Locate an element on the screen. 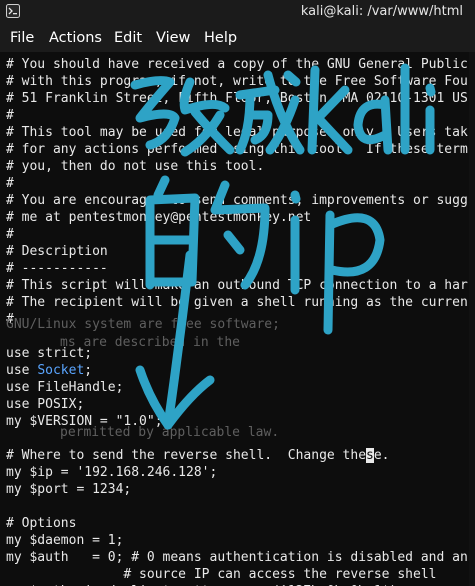  terminal-line: # me at pentestmonkey@pentestmonkey.net is located at coordinates (159, 217).